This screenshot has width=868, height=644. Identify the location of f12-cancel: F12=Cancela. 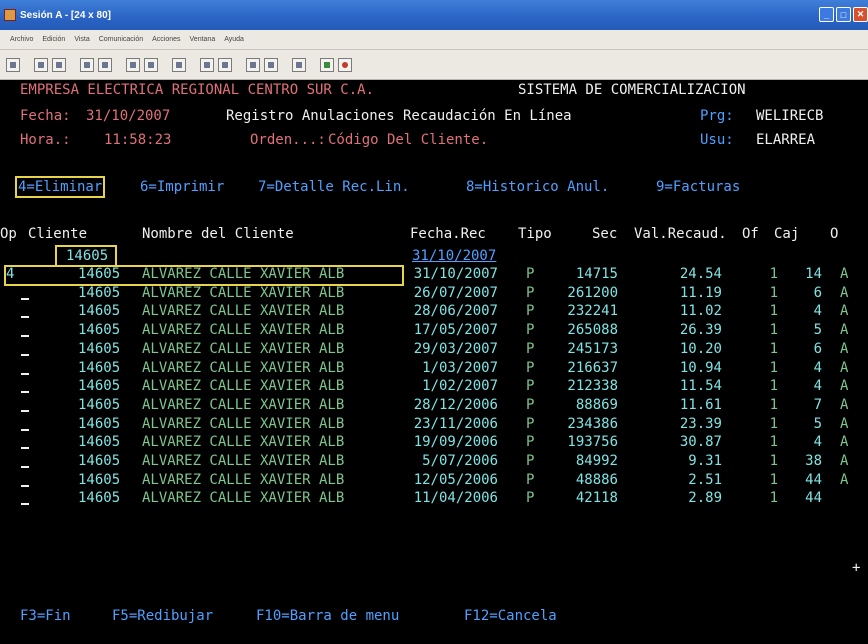
(510, 616).